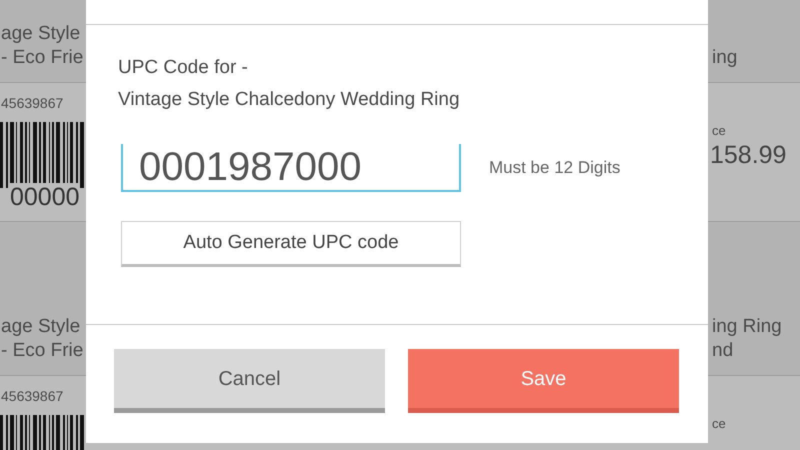  I want to click on price-text: 158.99, so click(749, 154).